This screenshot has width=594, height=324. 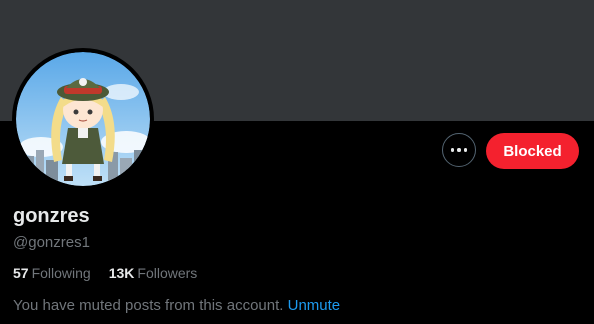 I want to click on more-options-button, so click(x=459, y=150).